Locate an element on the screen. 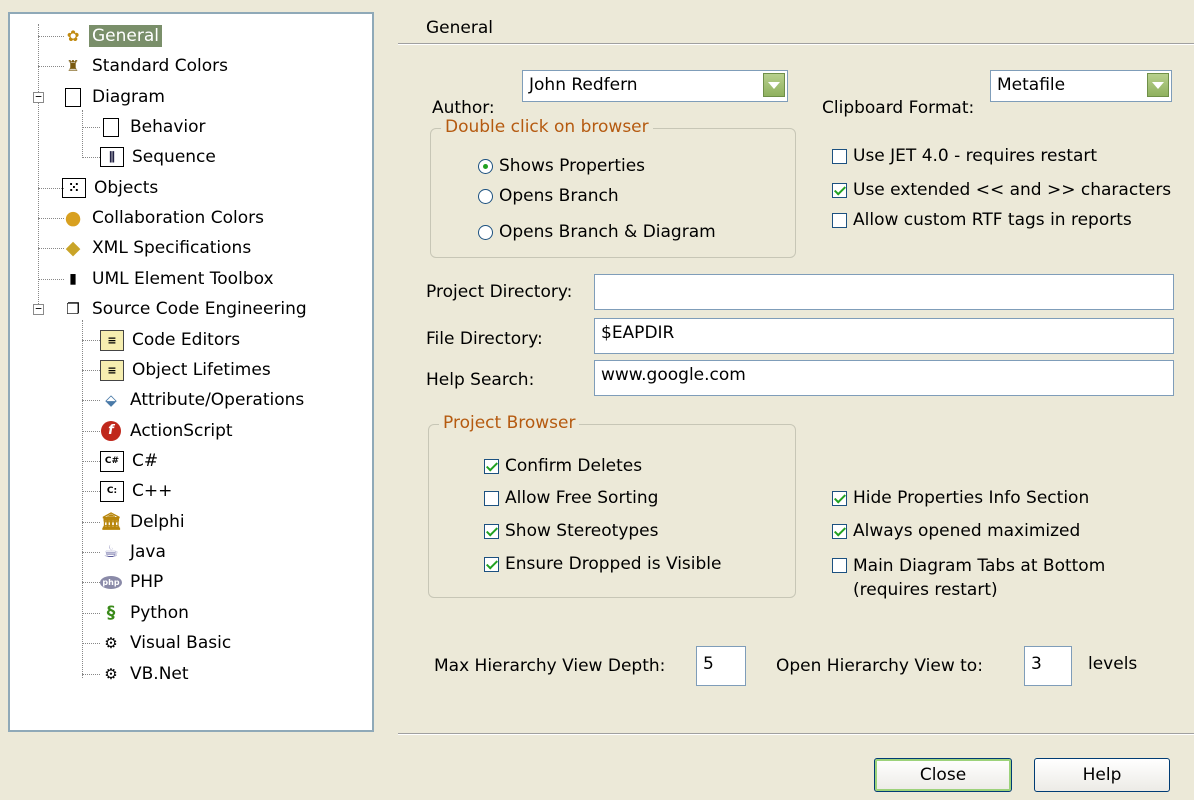  tree-item-php: php PHP is located at coordinates (133, 582).